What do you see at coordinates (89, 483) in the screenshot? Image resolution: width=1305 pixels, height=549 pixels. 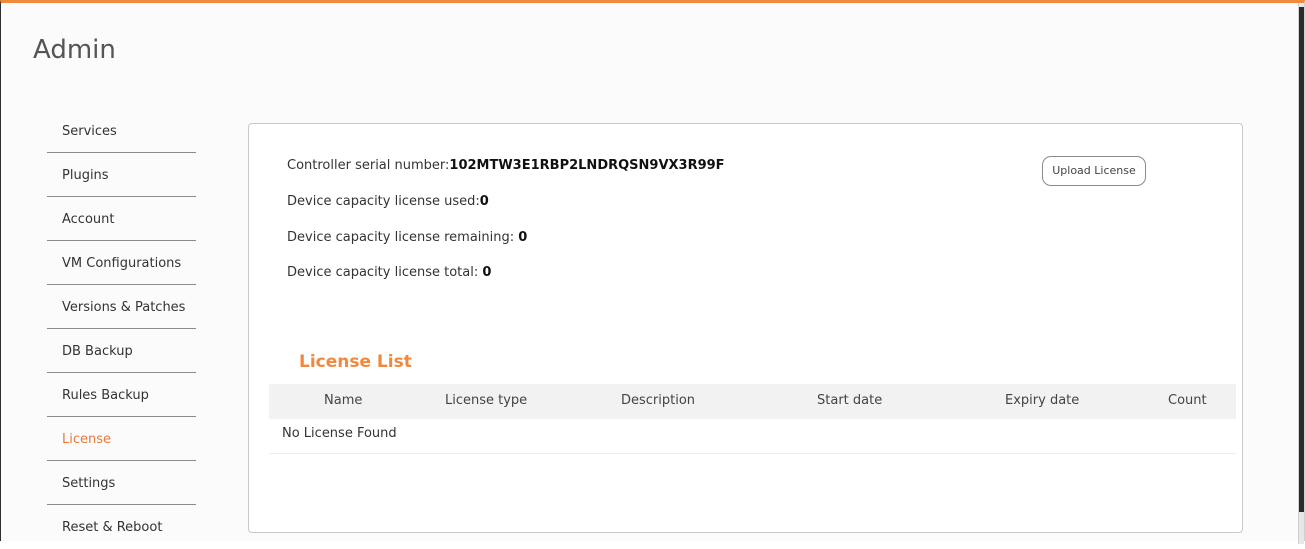 I see `sidebar-item-label: Settings` at bounding box center [89, 483].